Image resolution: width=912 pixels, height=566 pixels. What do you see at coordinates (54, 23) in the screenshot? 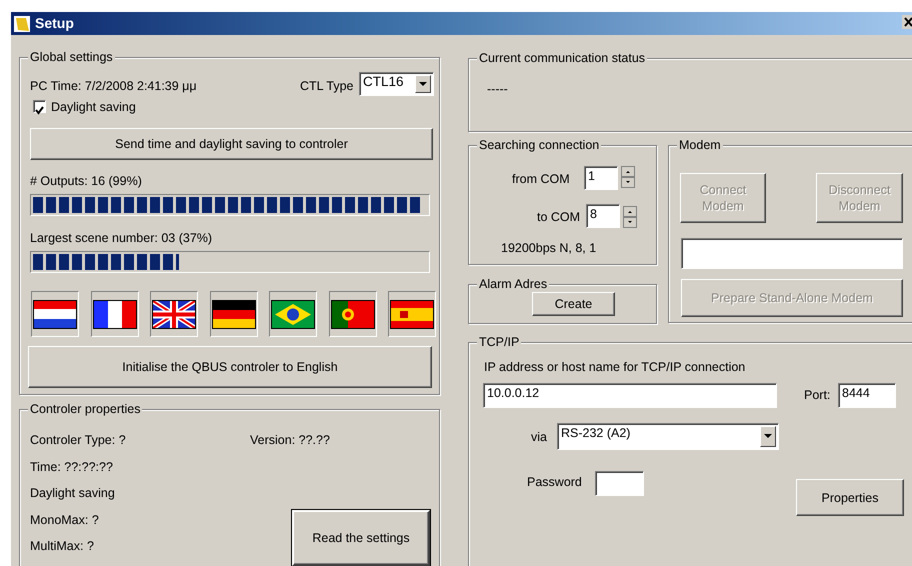
I see `window-title: Setup` at bounding box center [54, 23].